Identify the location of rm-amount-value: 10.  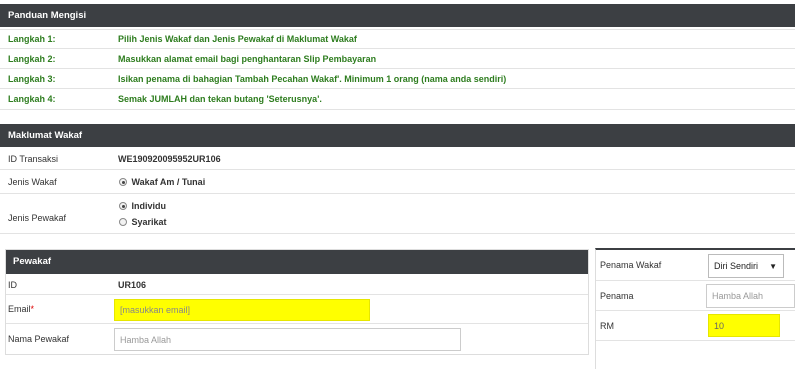
(719, 325).